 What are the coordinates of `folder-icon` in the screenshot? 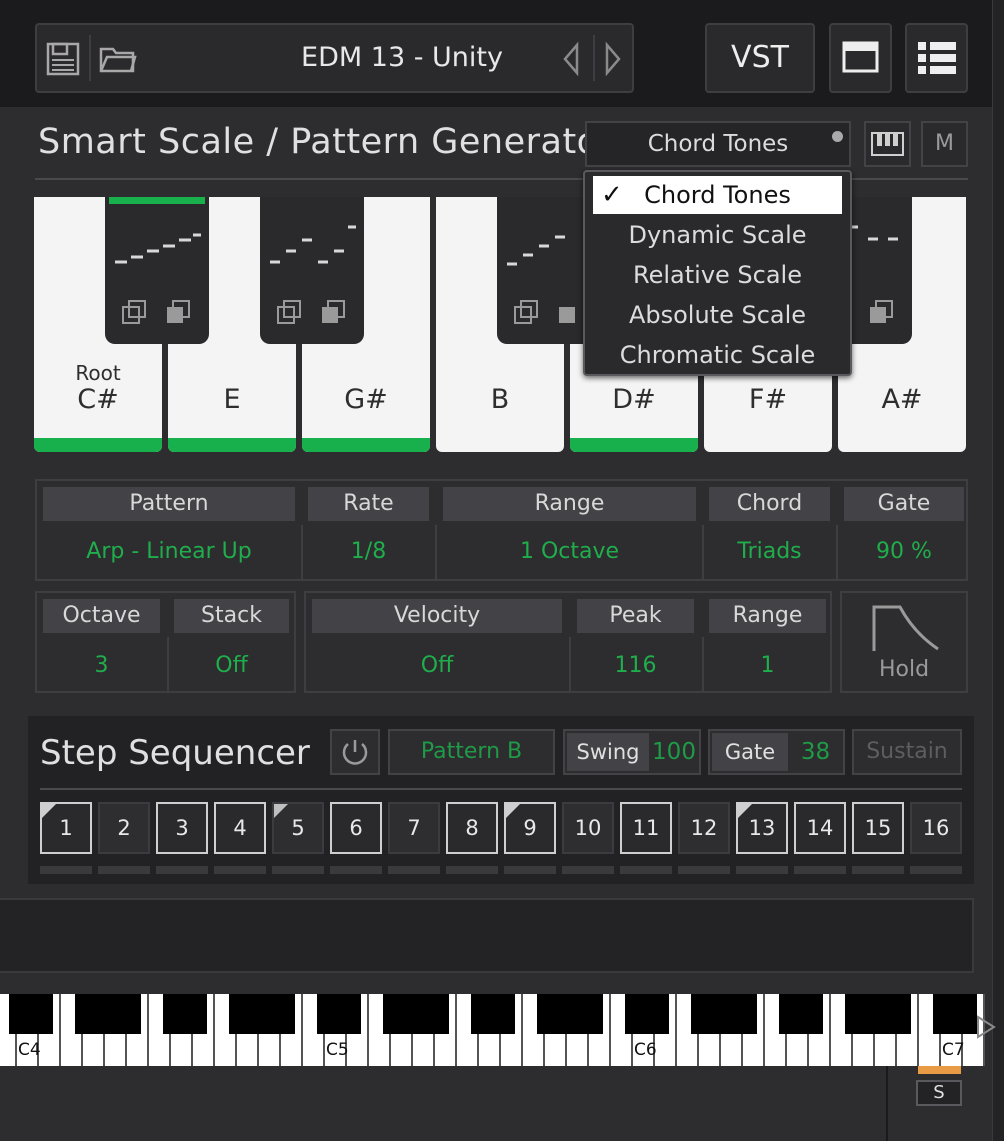 It's located at (118, 59).